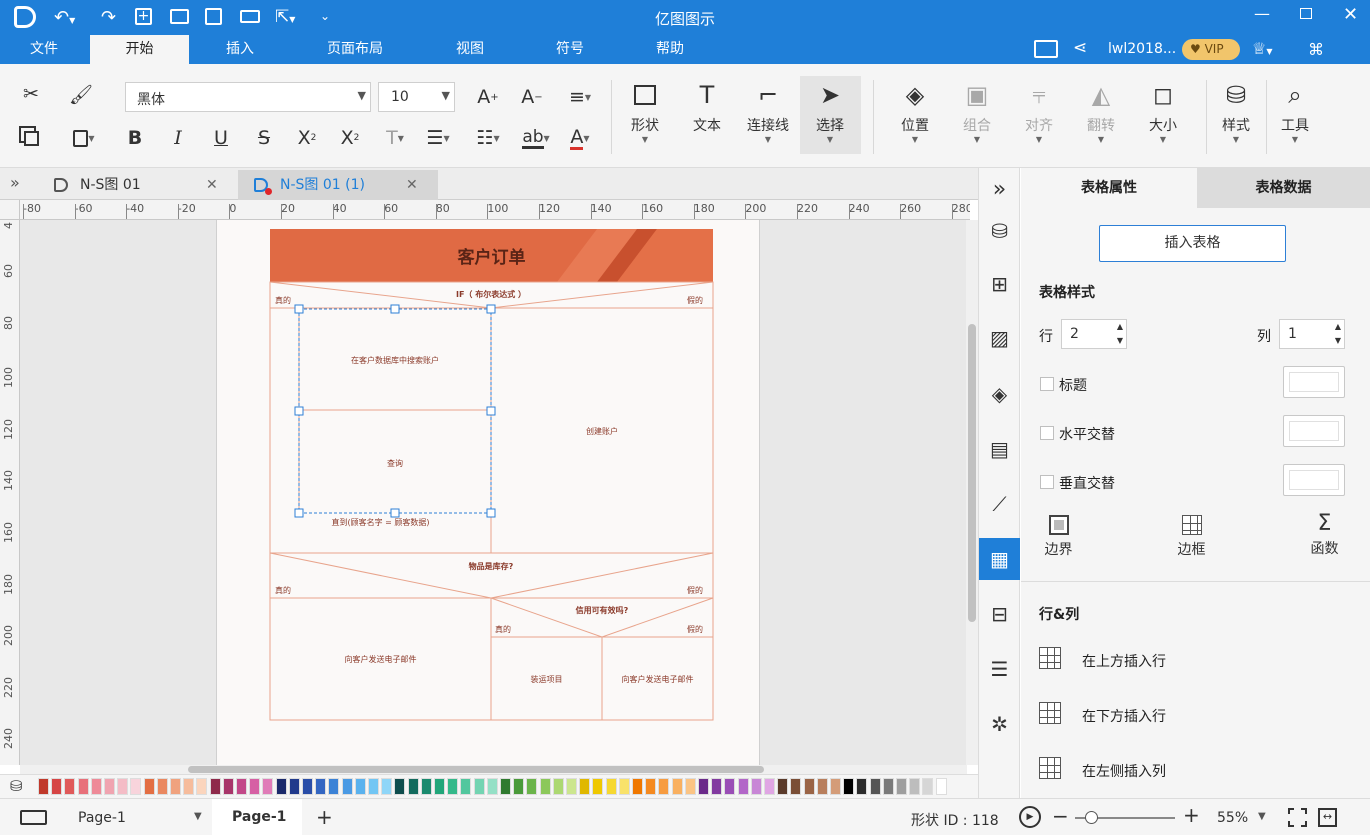  What do you see at coordinates (1350, 14) in the screenshot?
I see `close-button: ✕` at bounding box center [1350, 14].